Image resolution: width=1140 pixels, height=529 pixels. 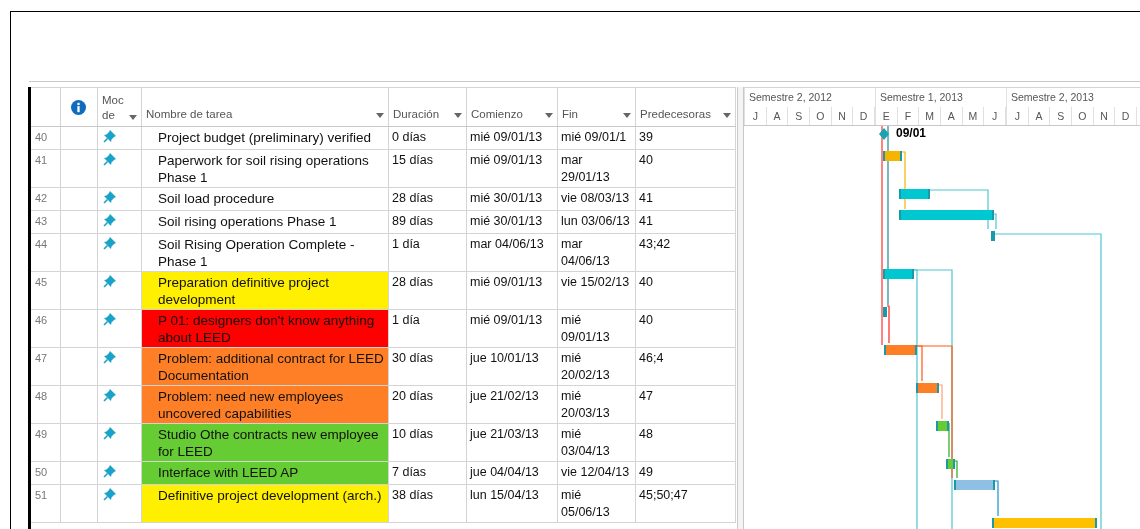 What do you see at coordinates (46, 138) in the screenshot?
I see `row-number: 40` at bounding box center [46, 138].